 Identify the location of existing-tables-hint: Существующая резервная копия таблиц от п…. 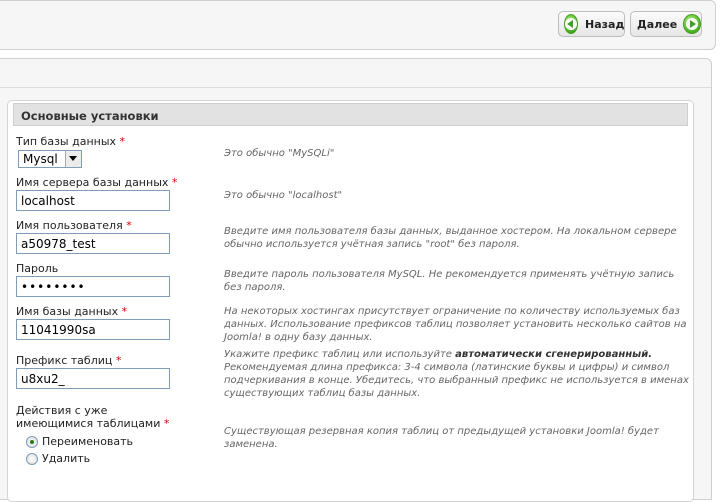
(441, 438).